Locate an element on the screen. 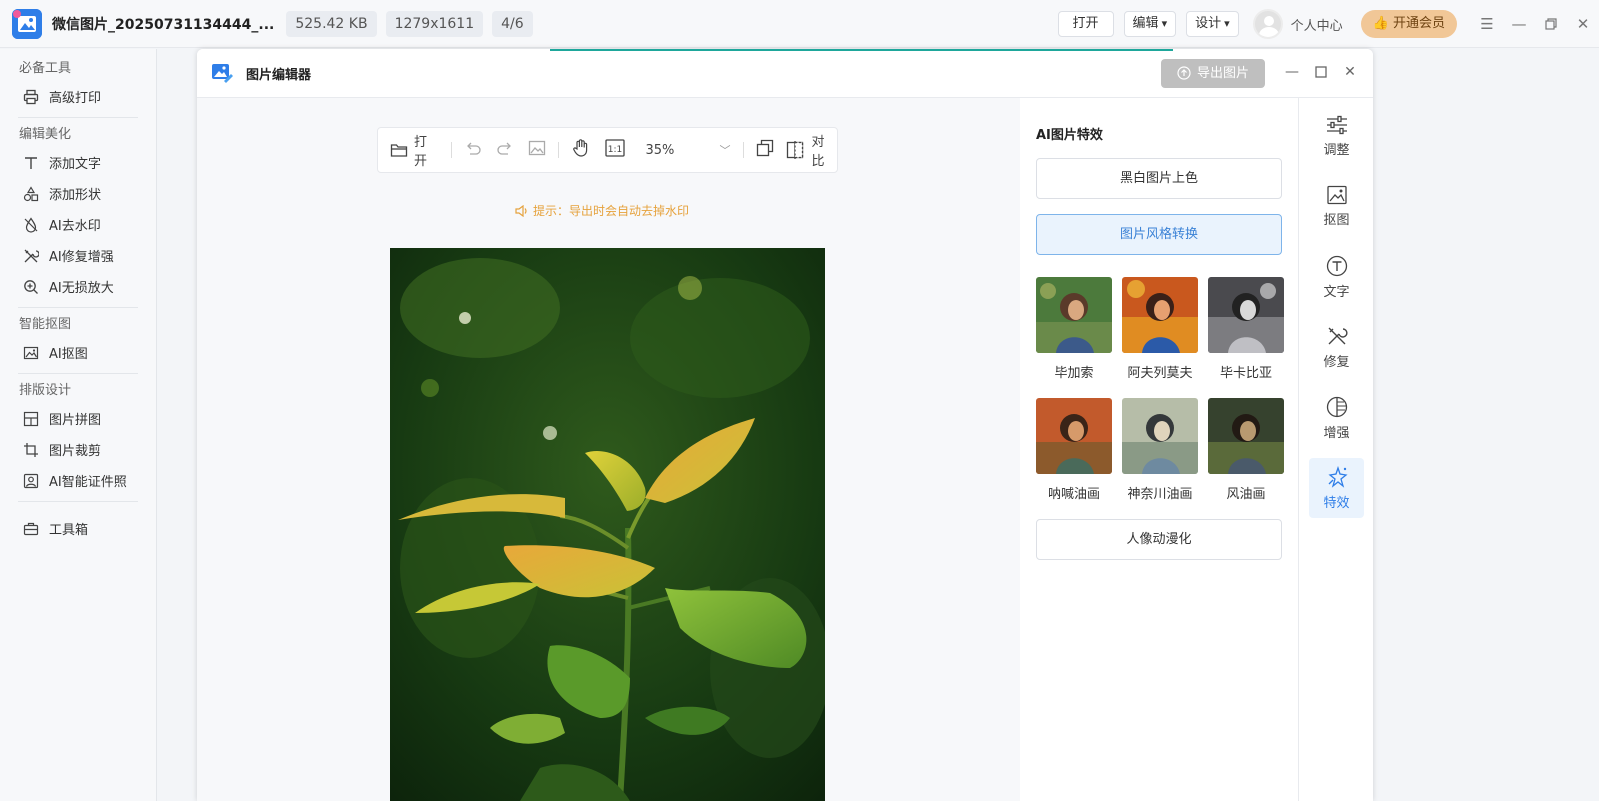  tab-label: 文字 is located at coordinates (1336, 292).